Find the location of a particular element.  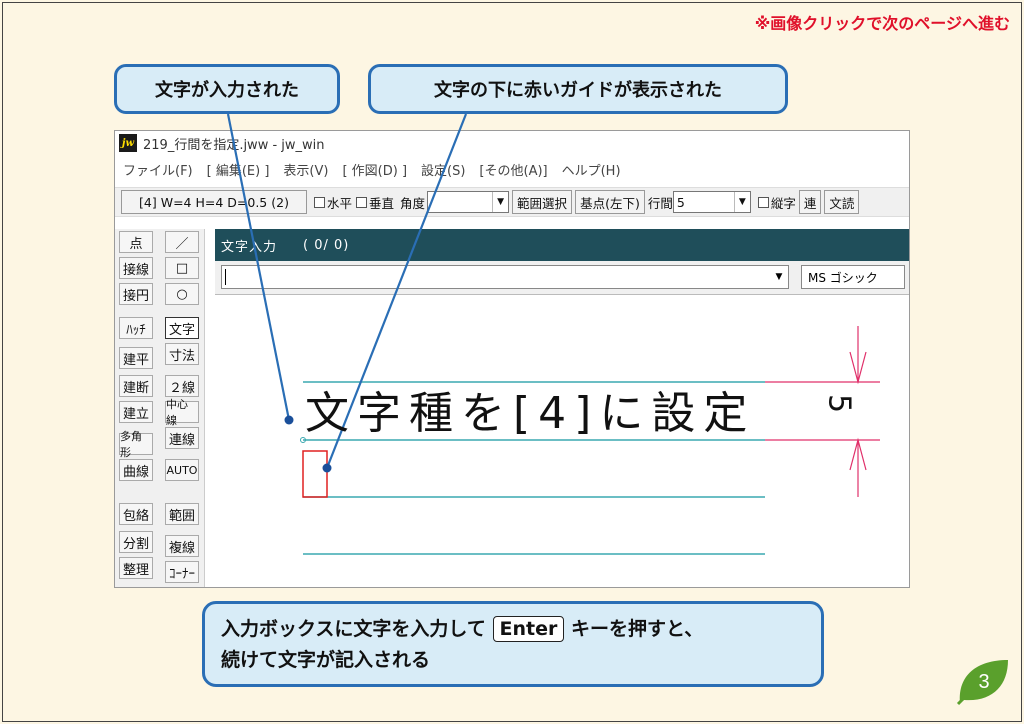

callout-red-guide-label: 文字の下に赤いガイドが表示された is located at coordinates (578, 90).